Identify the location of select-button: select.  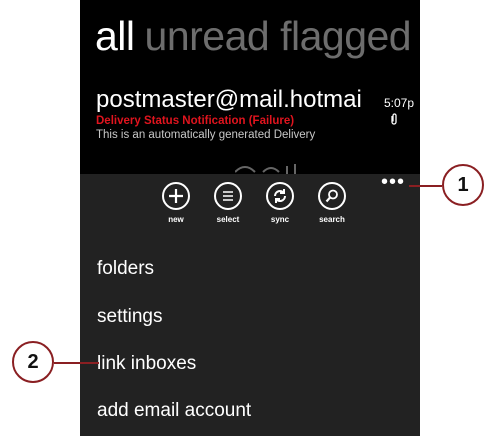
(228, 203).